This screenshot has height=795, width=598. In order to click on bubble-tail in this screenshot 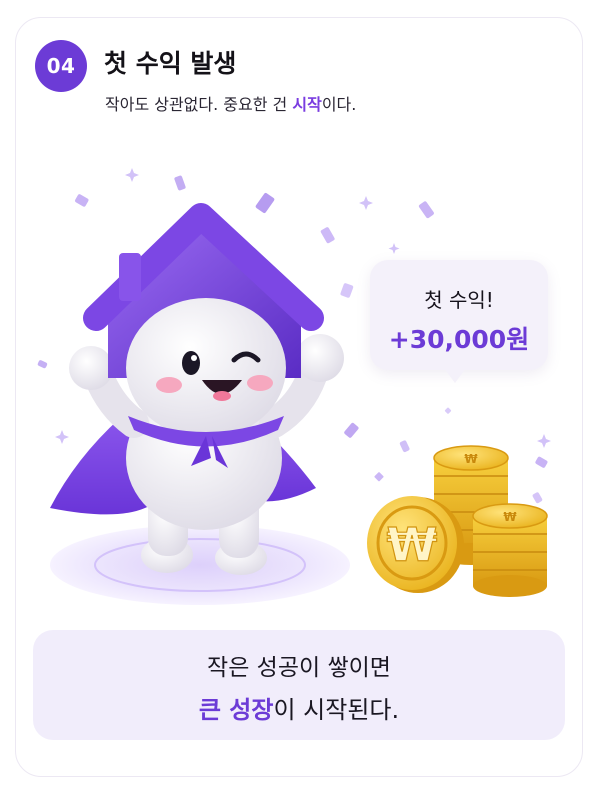, I will do `click(455, 375)`.